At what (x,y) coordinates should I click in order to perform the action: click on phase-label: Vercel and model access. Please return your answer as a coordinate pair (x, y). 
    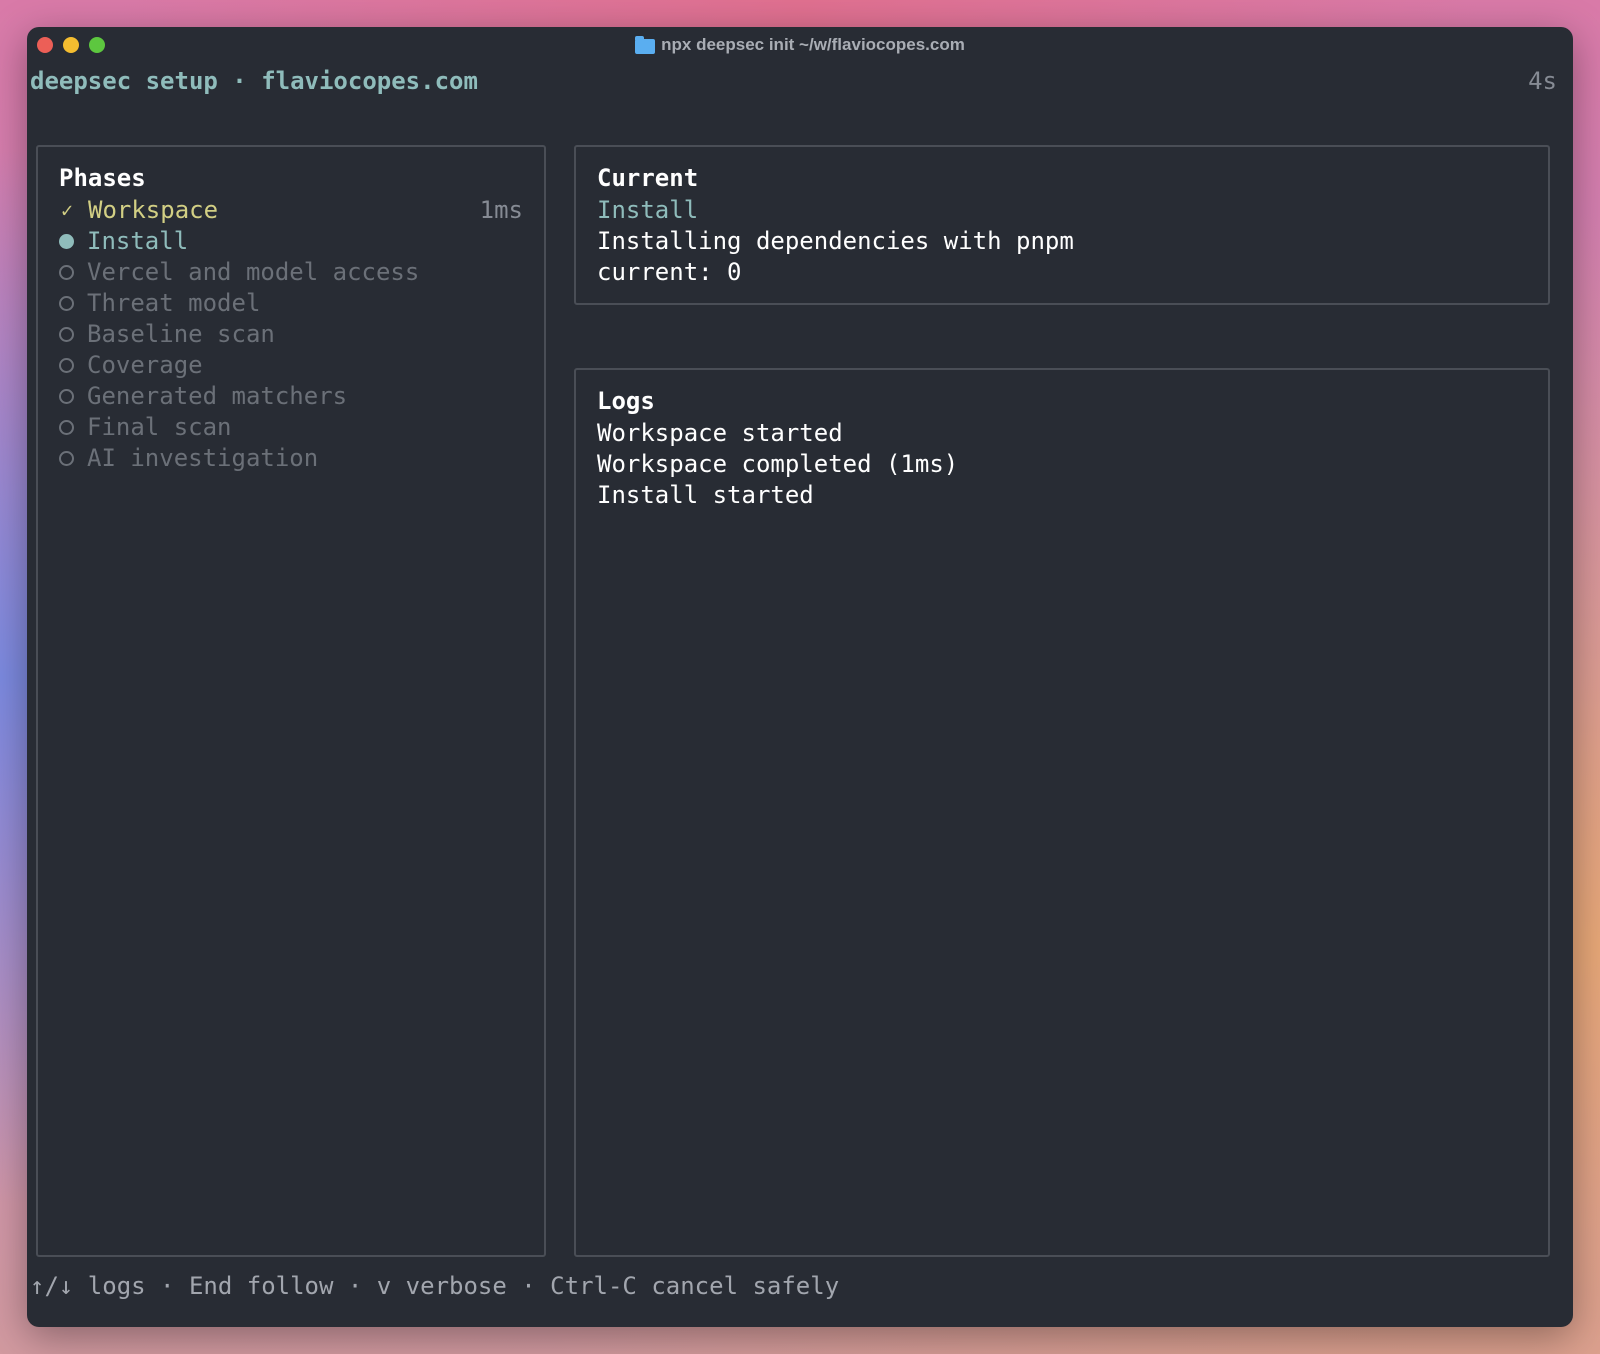
    Looking at the image, I should click on (253, 272).